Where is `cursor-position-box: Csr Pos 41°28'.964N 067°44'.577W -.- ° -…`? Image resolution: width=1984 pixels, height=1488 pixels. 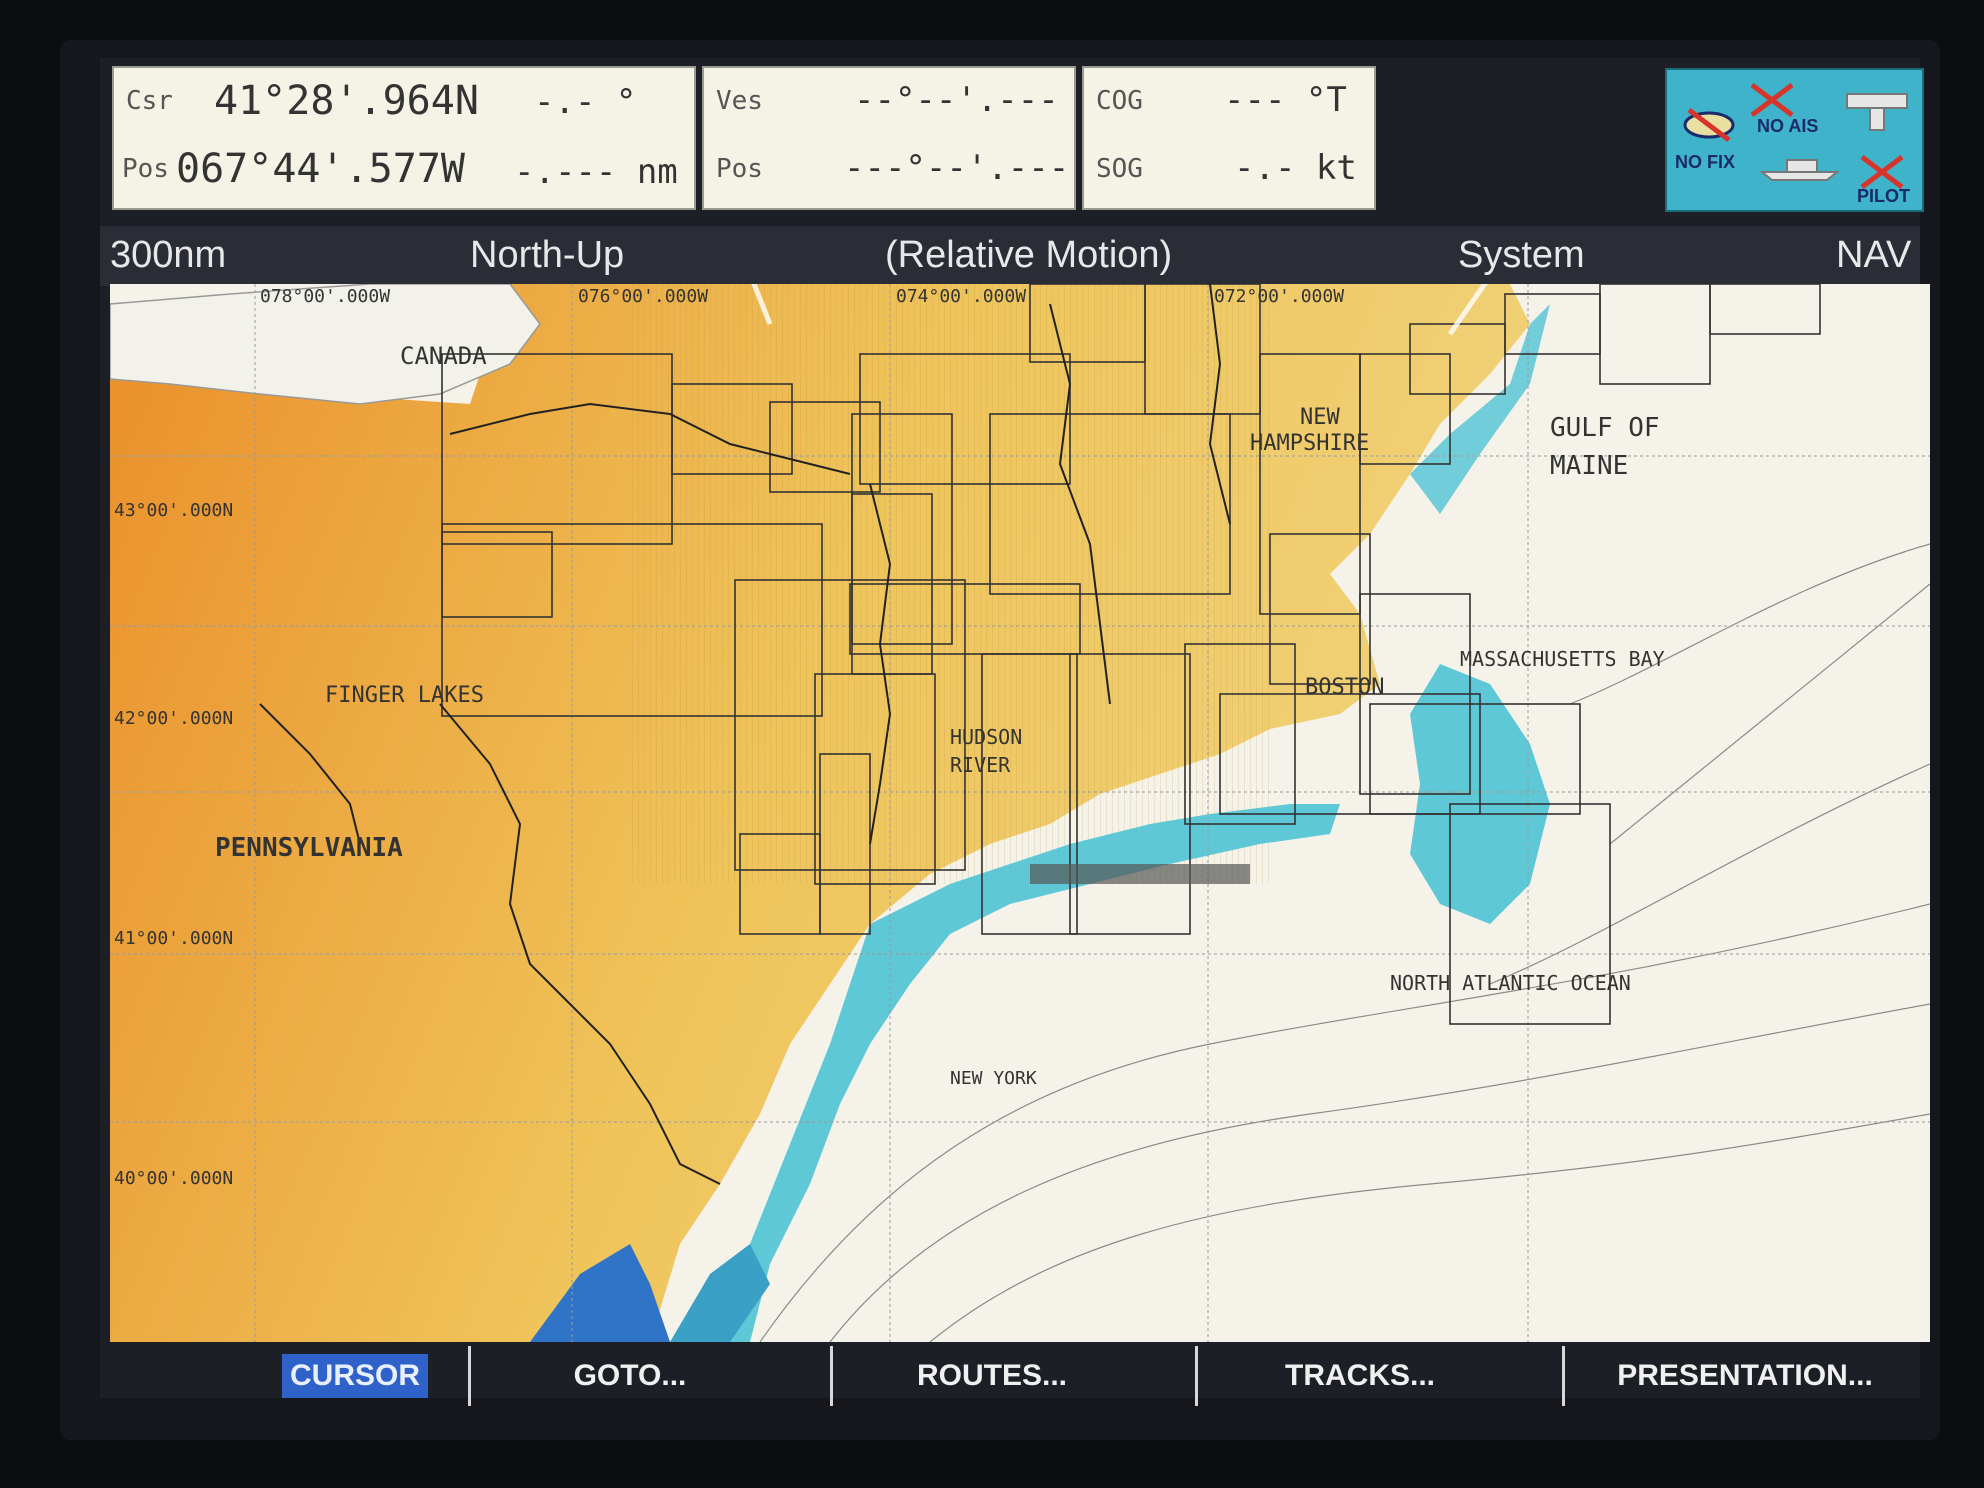 cursor-position-box: Csr Pos 41°28'.964N 067°44'.577W -.- ° -… is located at coordinates (404, 138).